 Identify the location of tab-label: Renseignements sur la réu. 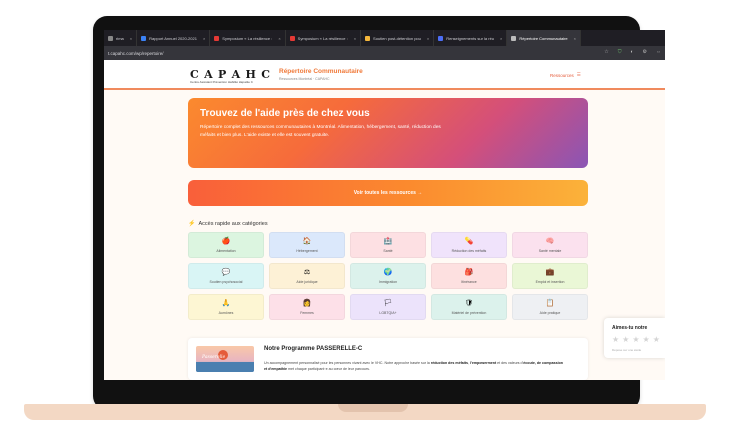
(470, 38).